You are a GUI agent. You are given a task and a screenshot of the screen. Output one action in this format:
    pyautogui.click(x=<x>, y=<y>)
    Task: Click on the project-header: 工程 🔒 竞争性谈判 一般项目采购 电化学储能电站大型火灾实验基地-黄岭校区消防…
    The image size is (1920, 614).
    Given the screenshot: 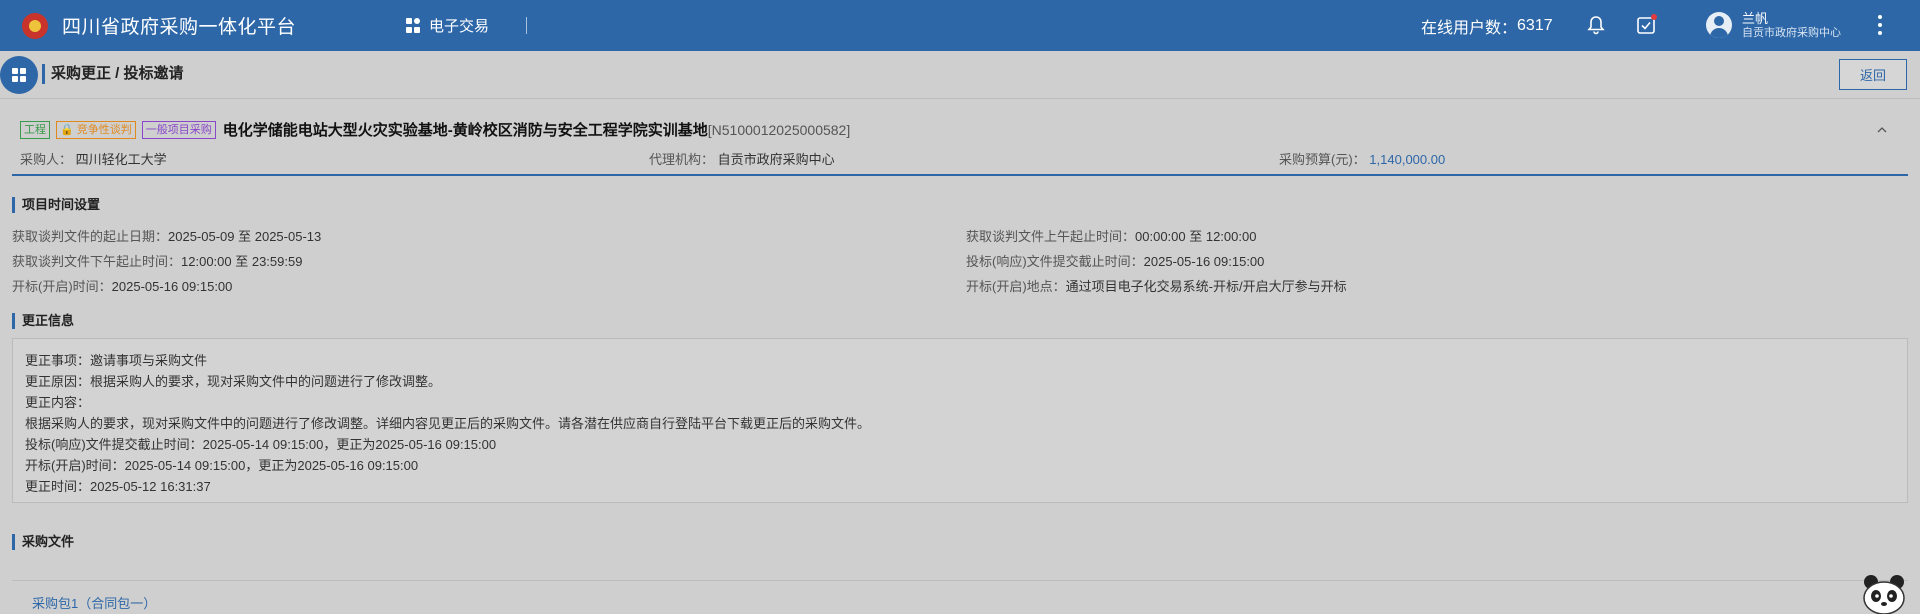 What is the action you would take?
    pyautogui.click(x=435, y=129)
    